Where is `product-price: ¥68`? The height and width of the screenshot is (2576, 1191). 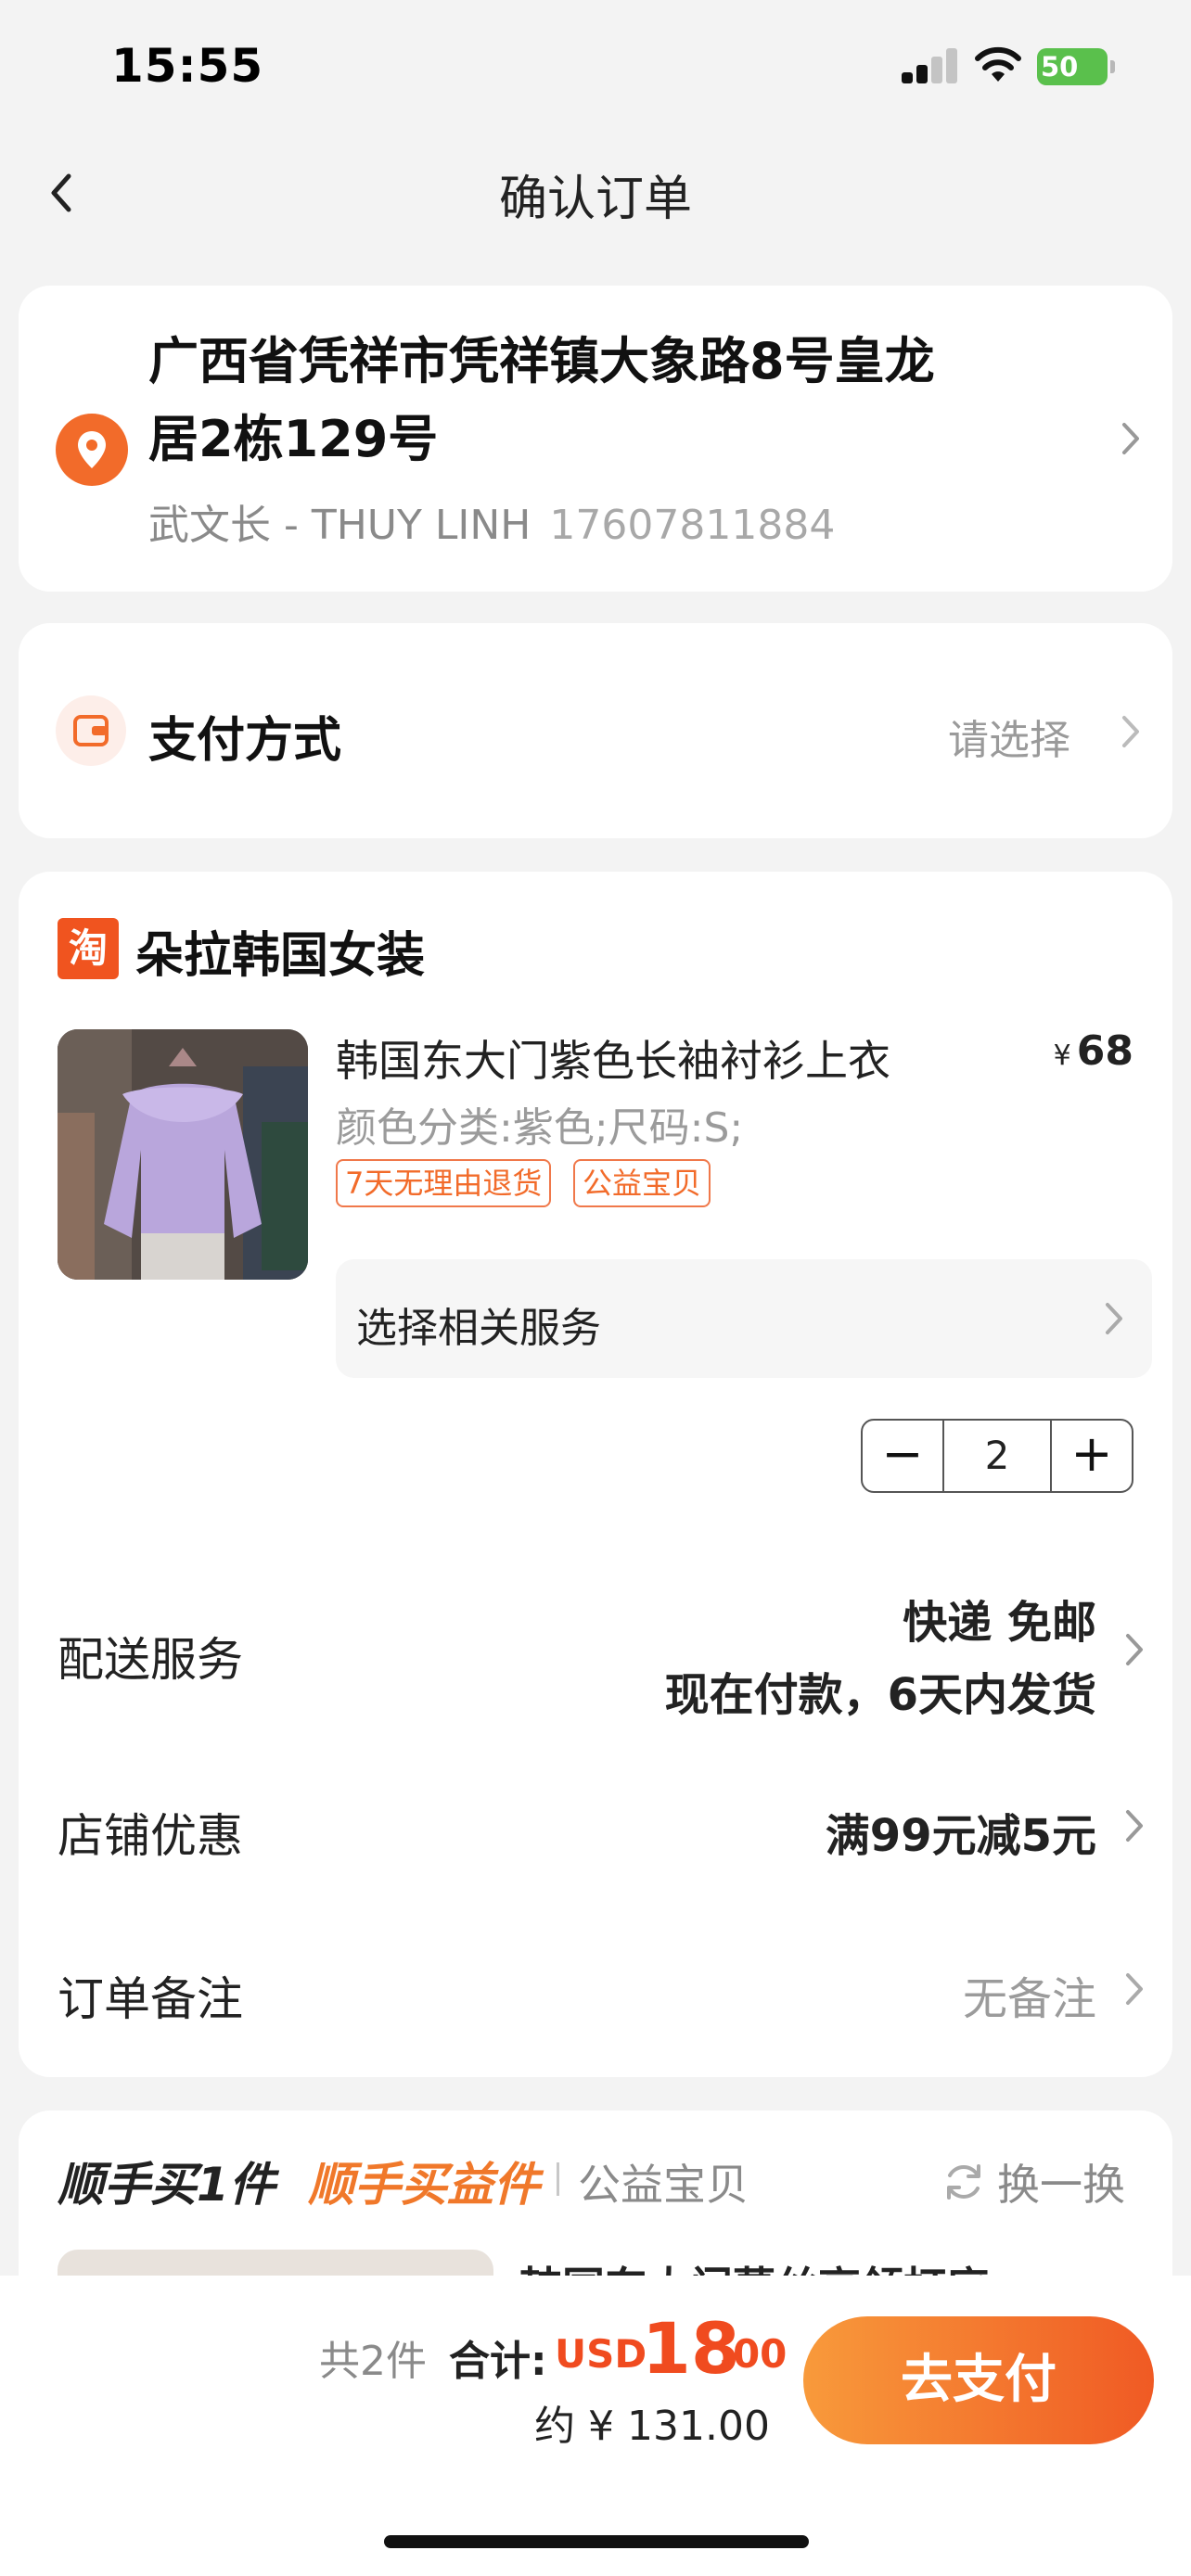
product-price: ¥68 is located at coordinates (1093, 1051).